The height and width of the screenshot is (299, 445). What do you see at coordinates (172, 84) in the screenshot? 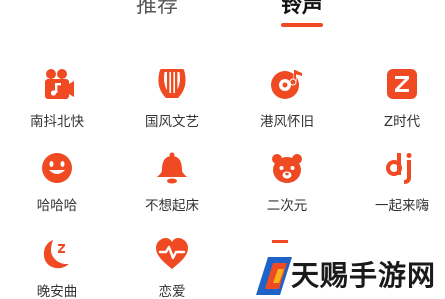
I see `lyre-icon` at bounding box center [172, 84].